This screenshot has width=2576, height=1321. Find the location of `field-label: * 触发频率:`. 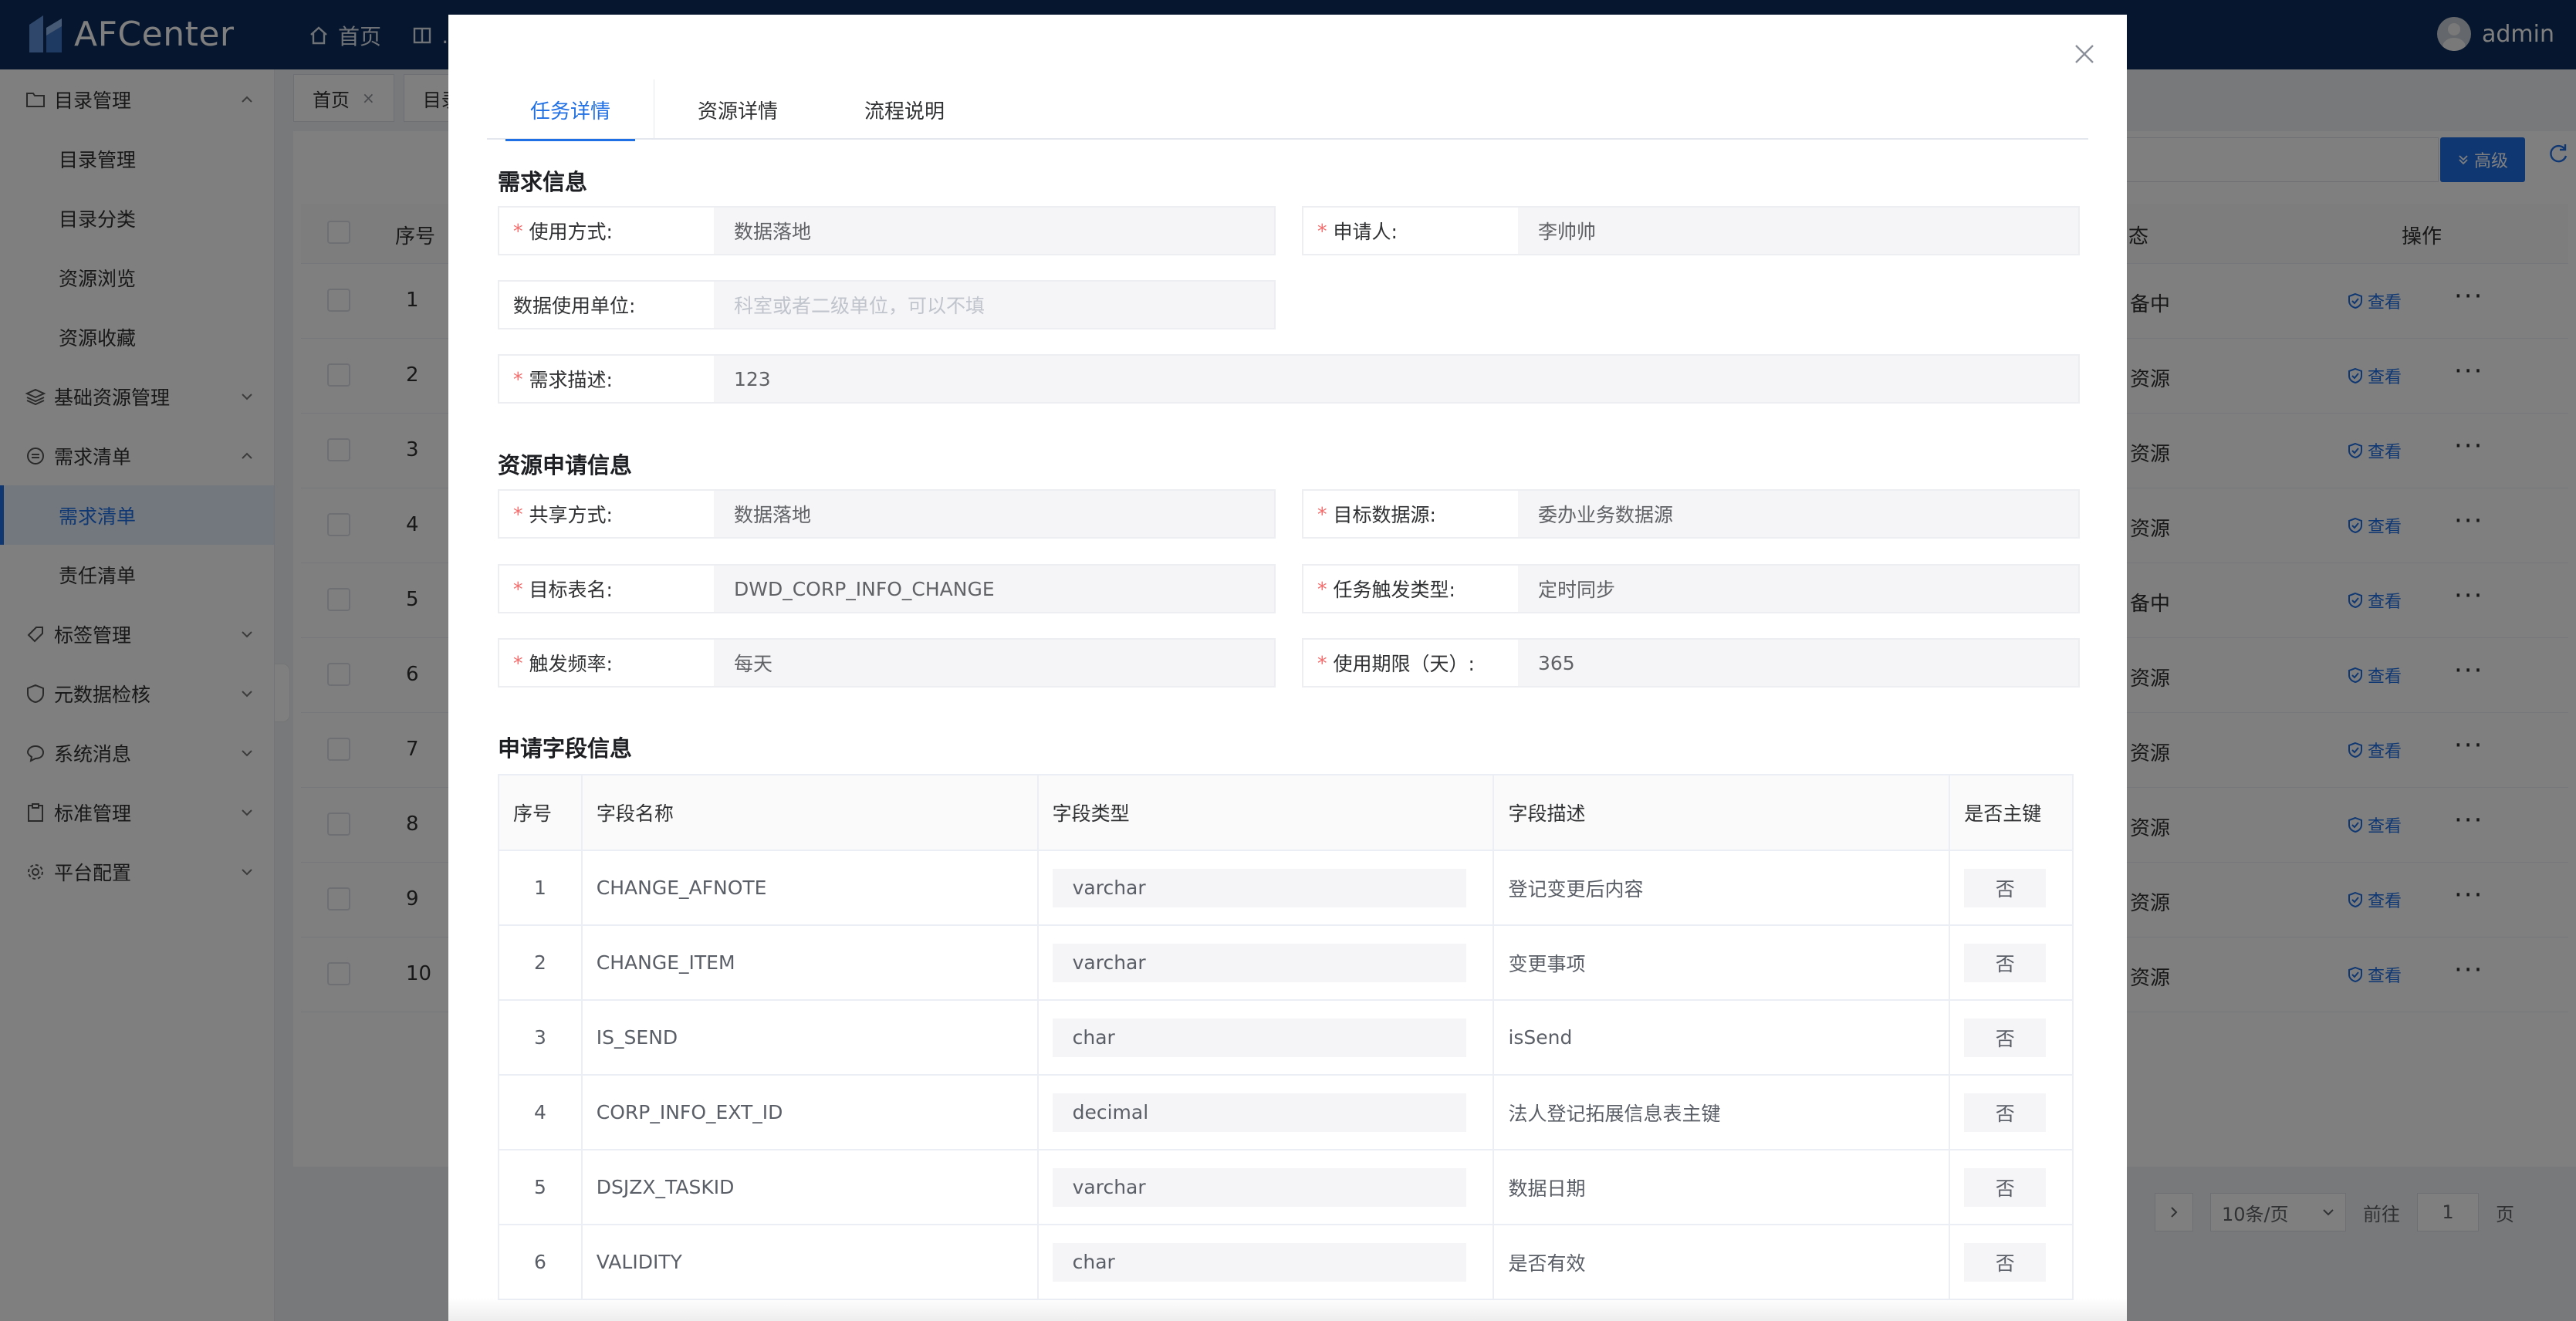

field-label: * 触发频率: is located at coordinates (606, 663).